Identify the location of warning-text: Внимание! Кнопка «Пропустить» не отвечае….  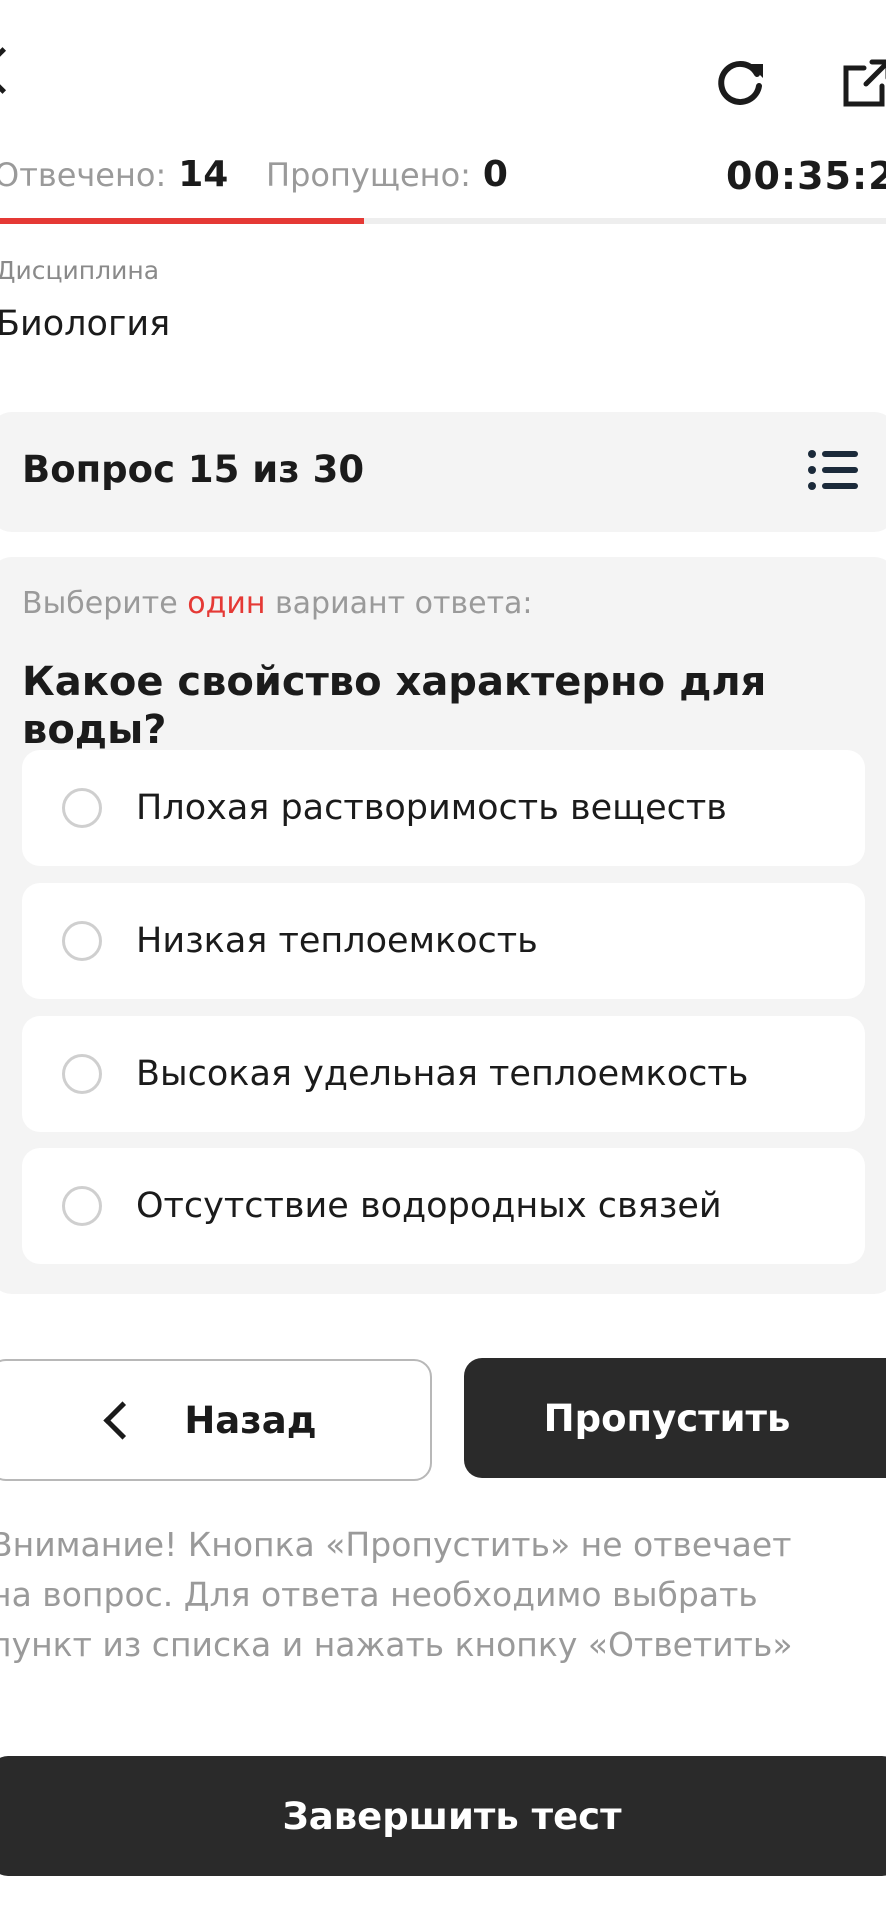
(435, 1595).